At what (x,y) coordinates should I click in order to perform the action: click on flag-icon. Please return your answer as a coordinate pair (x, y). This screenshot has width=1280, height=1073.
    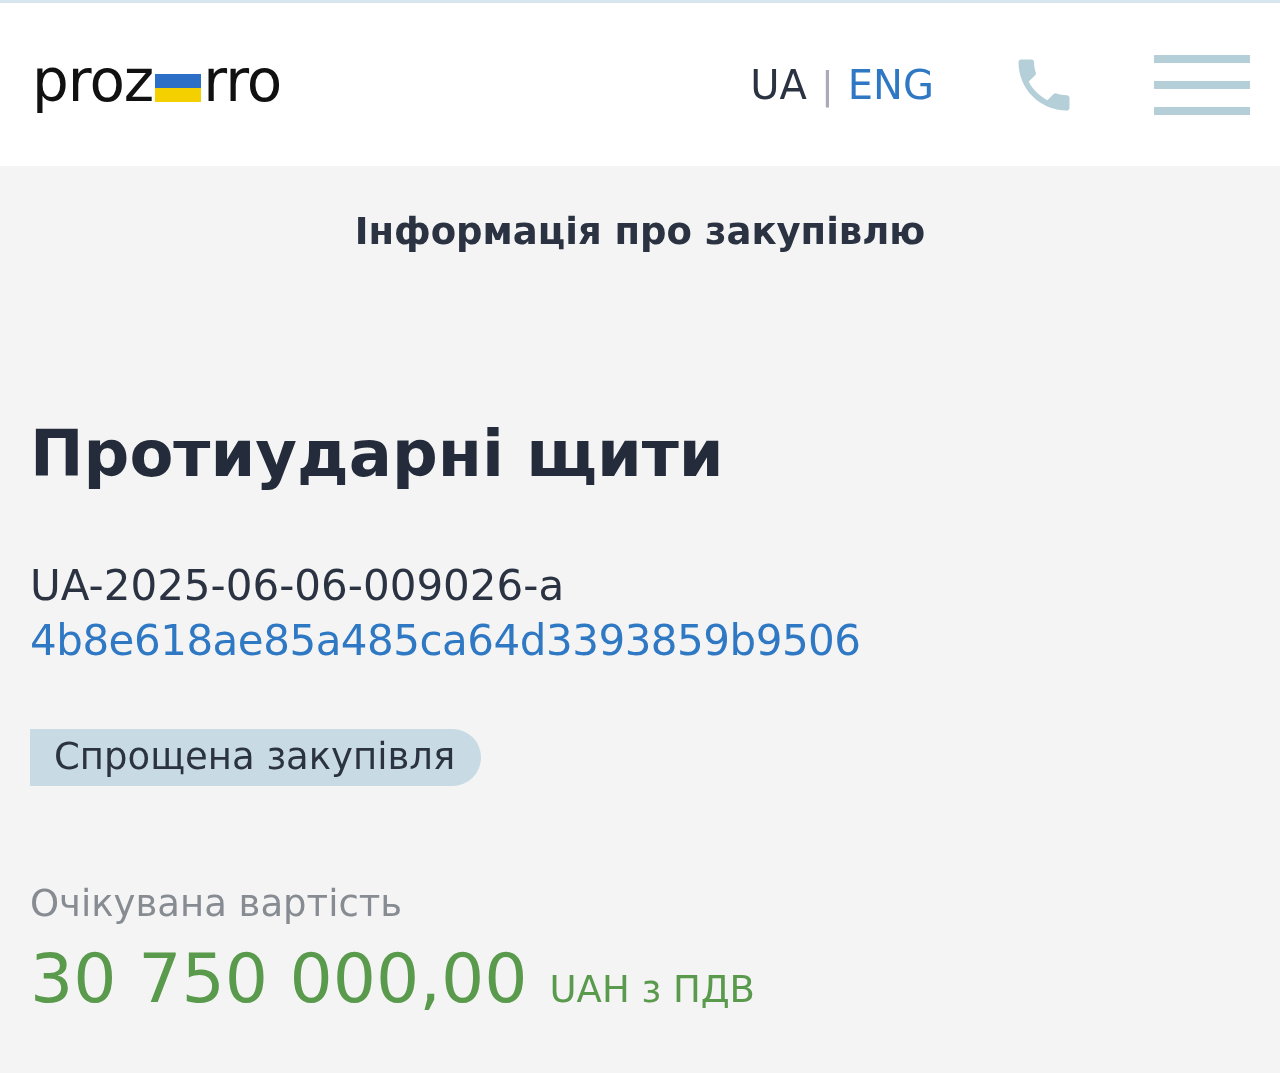
    Looking at the image, I should click on (178, 87).